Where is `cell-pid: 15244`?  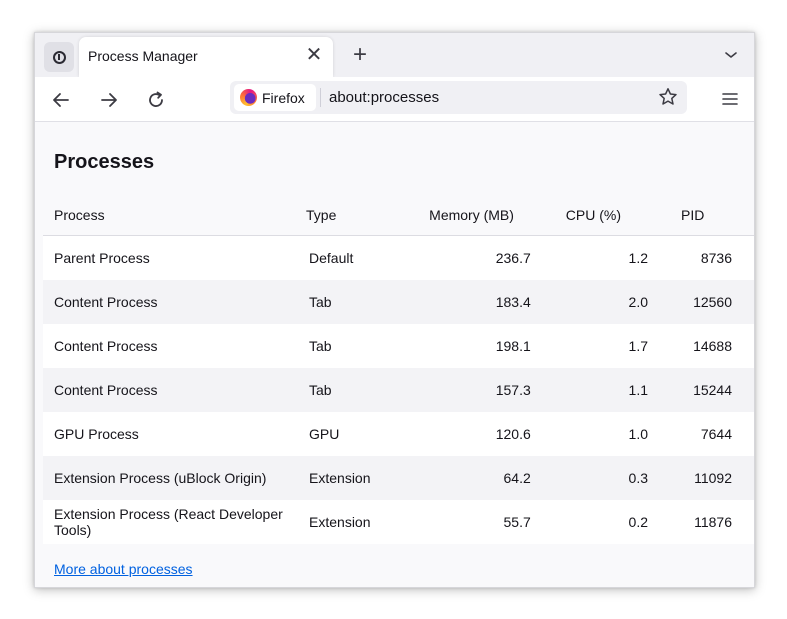 cell-pid: 15244 is located at coordinates (712, 390).